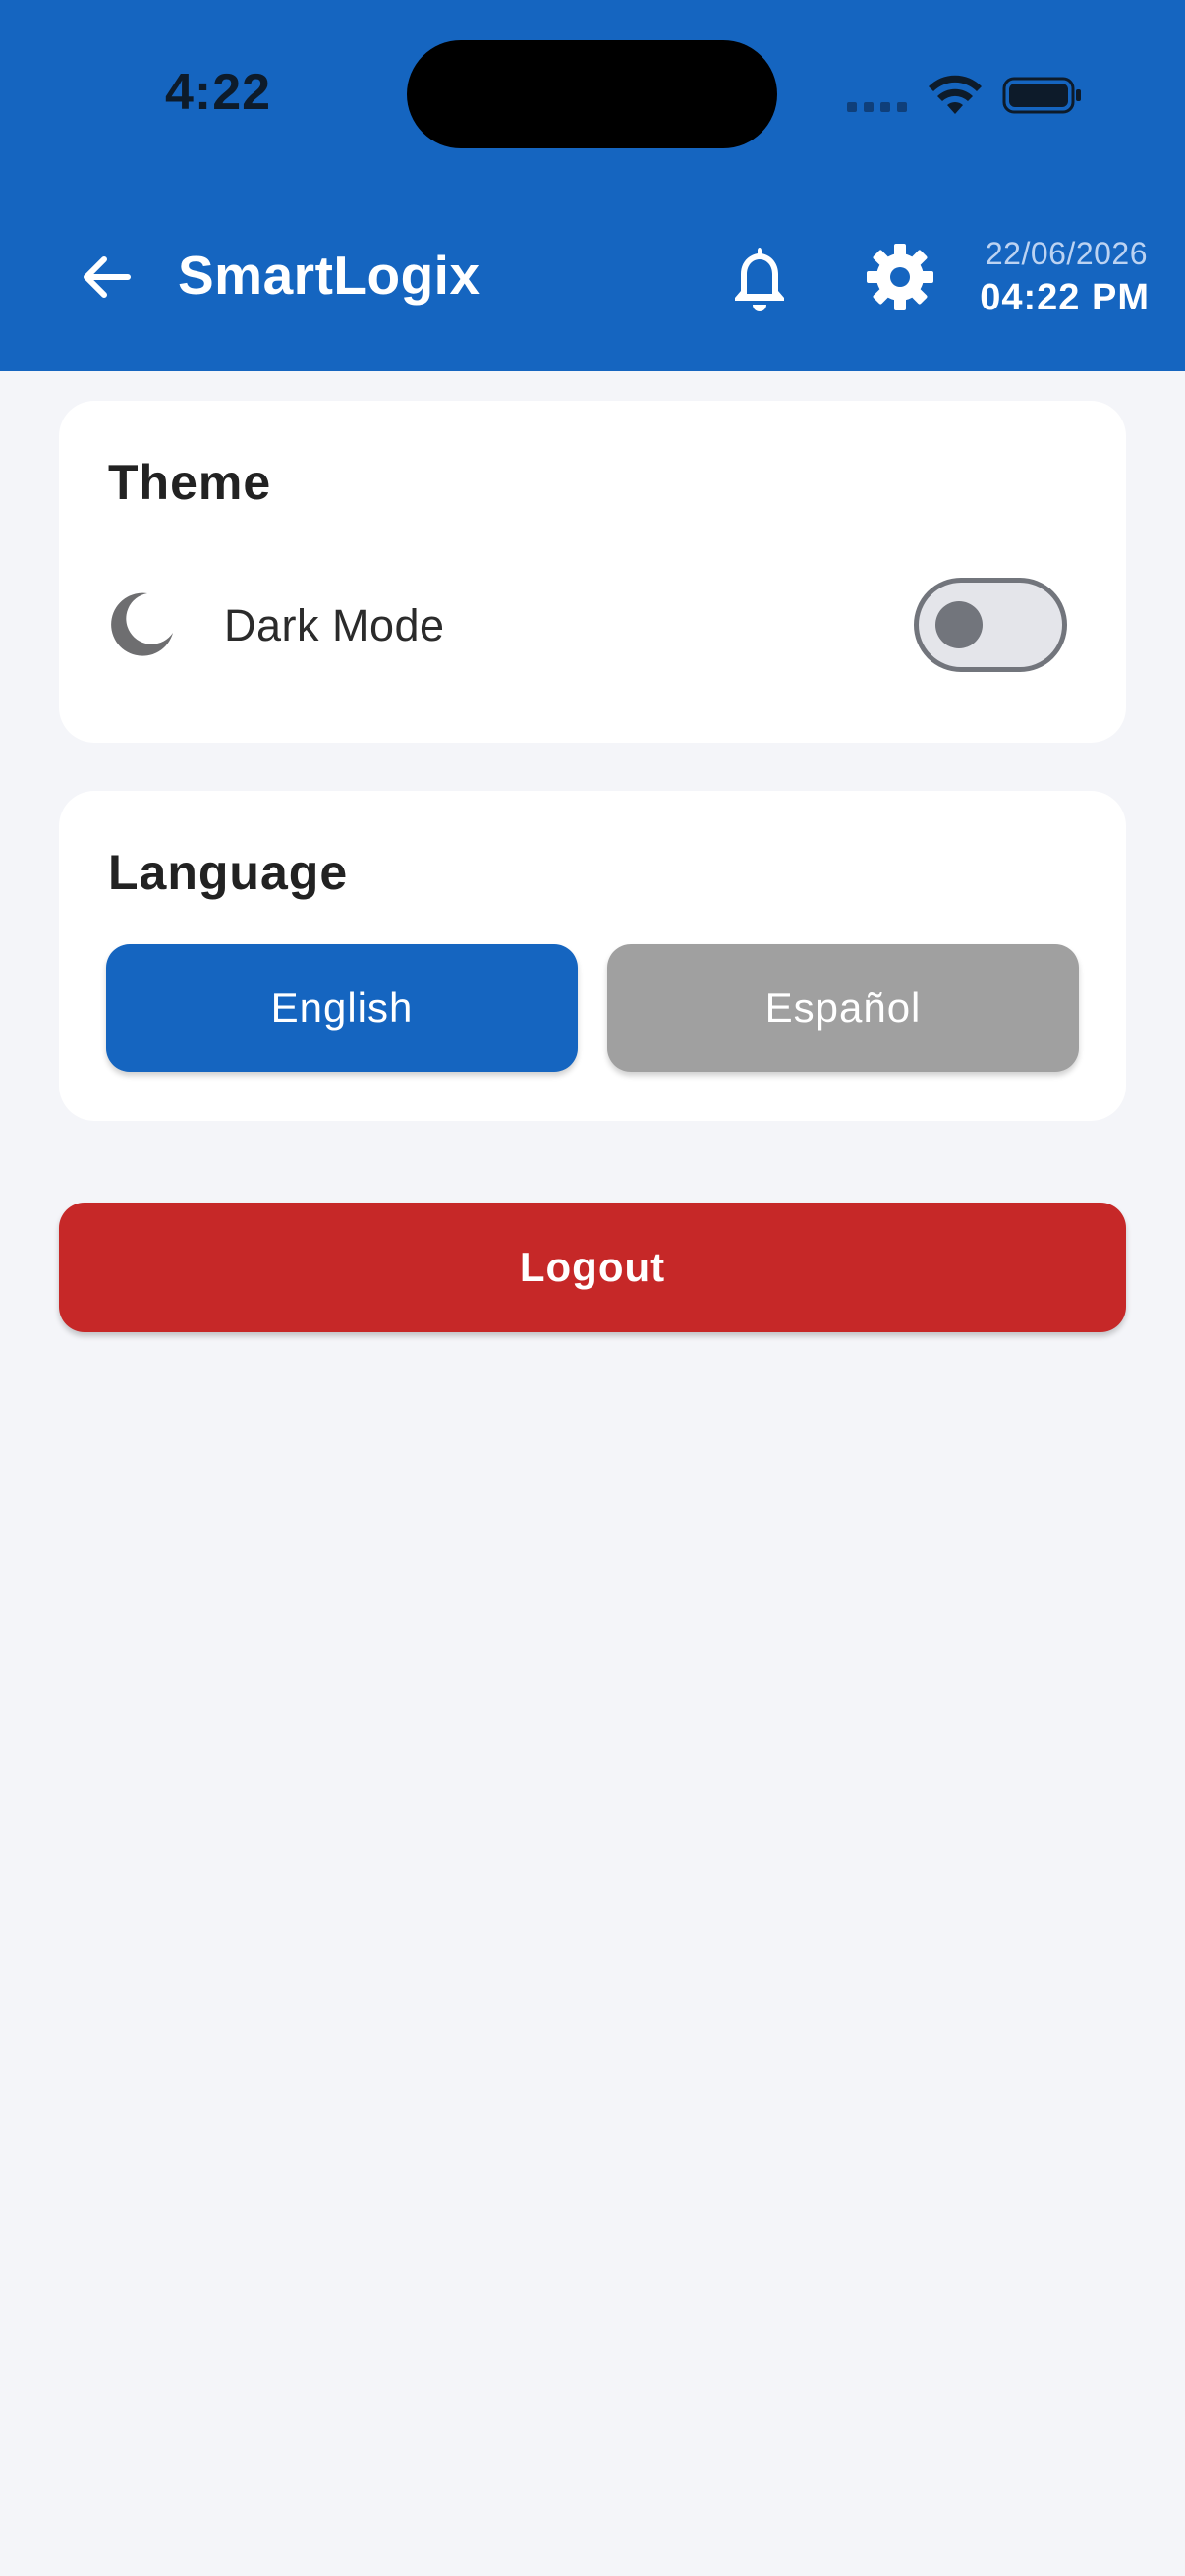 This screenshot has height=2576, width=1185. Describe the element at coordinates (592, 94) in the screenshot. I see `dynamic-island` at that location.